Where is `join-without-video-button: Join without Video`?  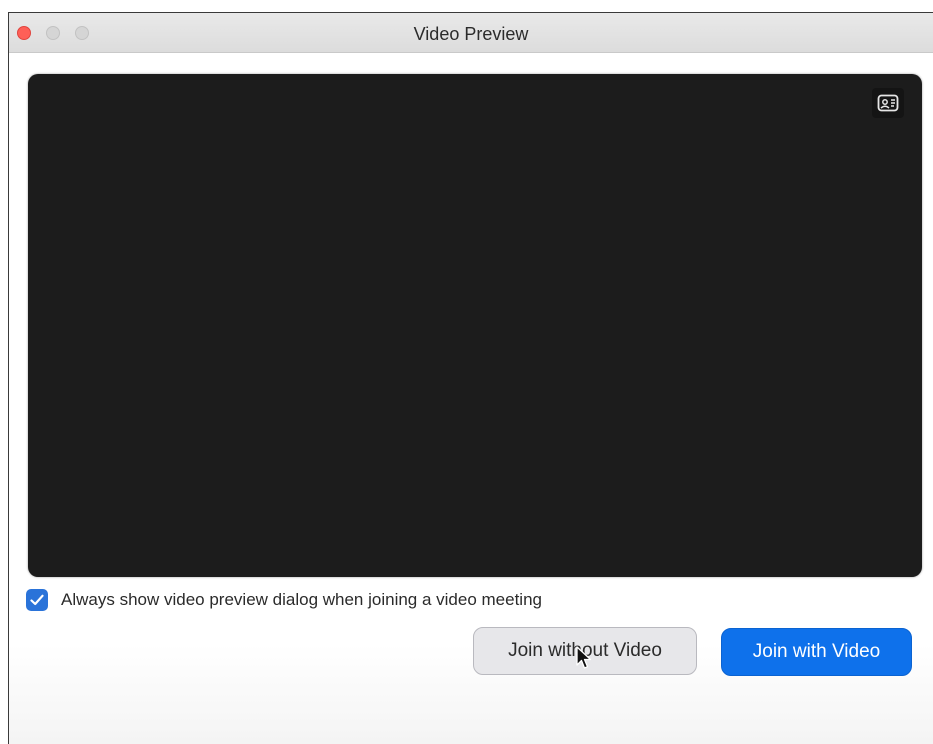
join-without-video-button: Join without Video is located at coordinates (585, 651).